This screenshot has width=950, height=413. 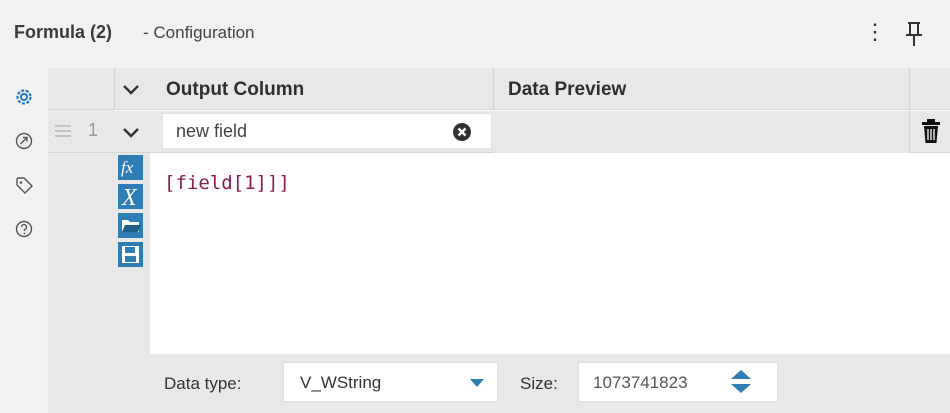 I want to click on field-settings-bar: Data type: V_WString Size: 1073741823, so click(x=550, y=383).